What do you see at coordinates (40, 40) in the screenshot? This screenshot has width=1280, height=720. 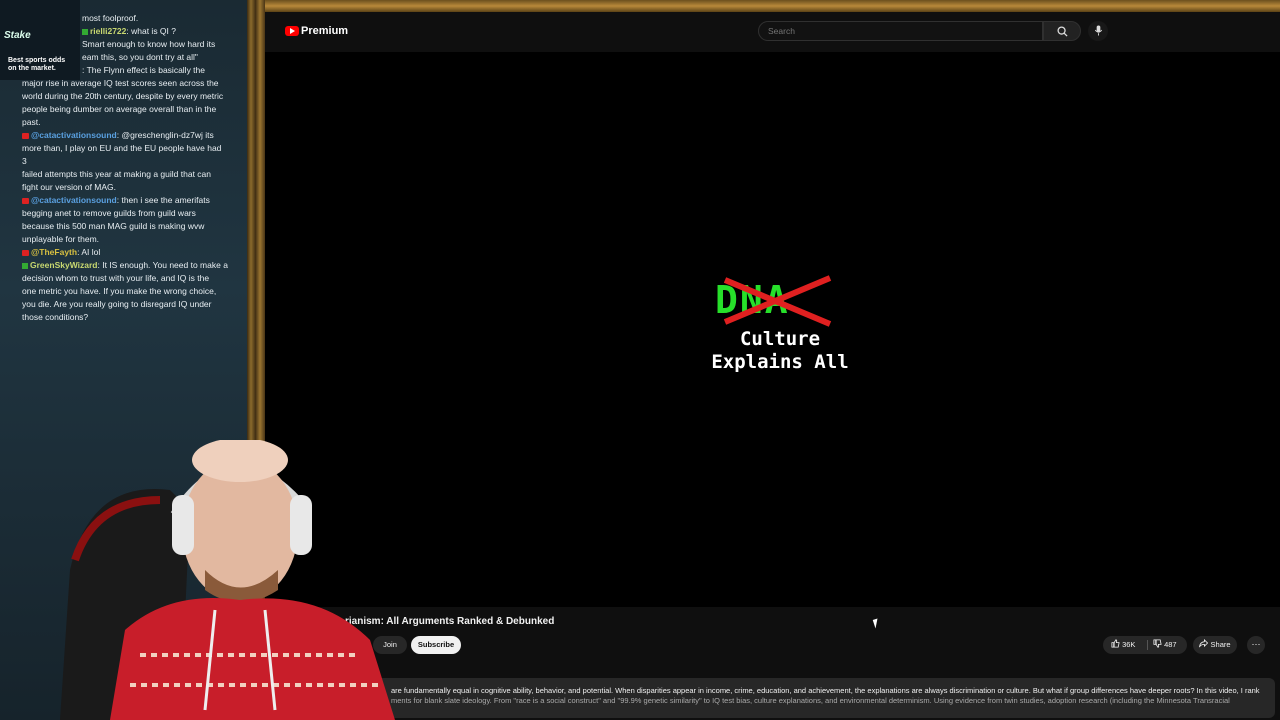 I see `ad-box: Stake Best sports odds on the market.` at bounding box center [40, 40].